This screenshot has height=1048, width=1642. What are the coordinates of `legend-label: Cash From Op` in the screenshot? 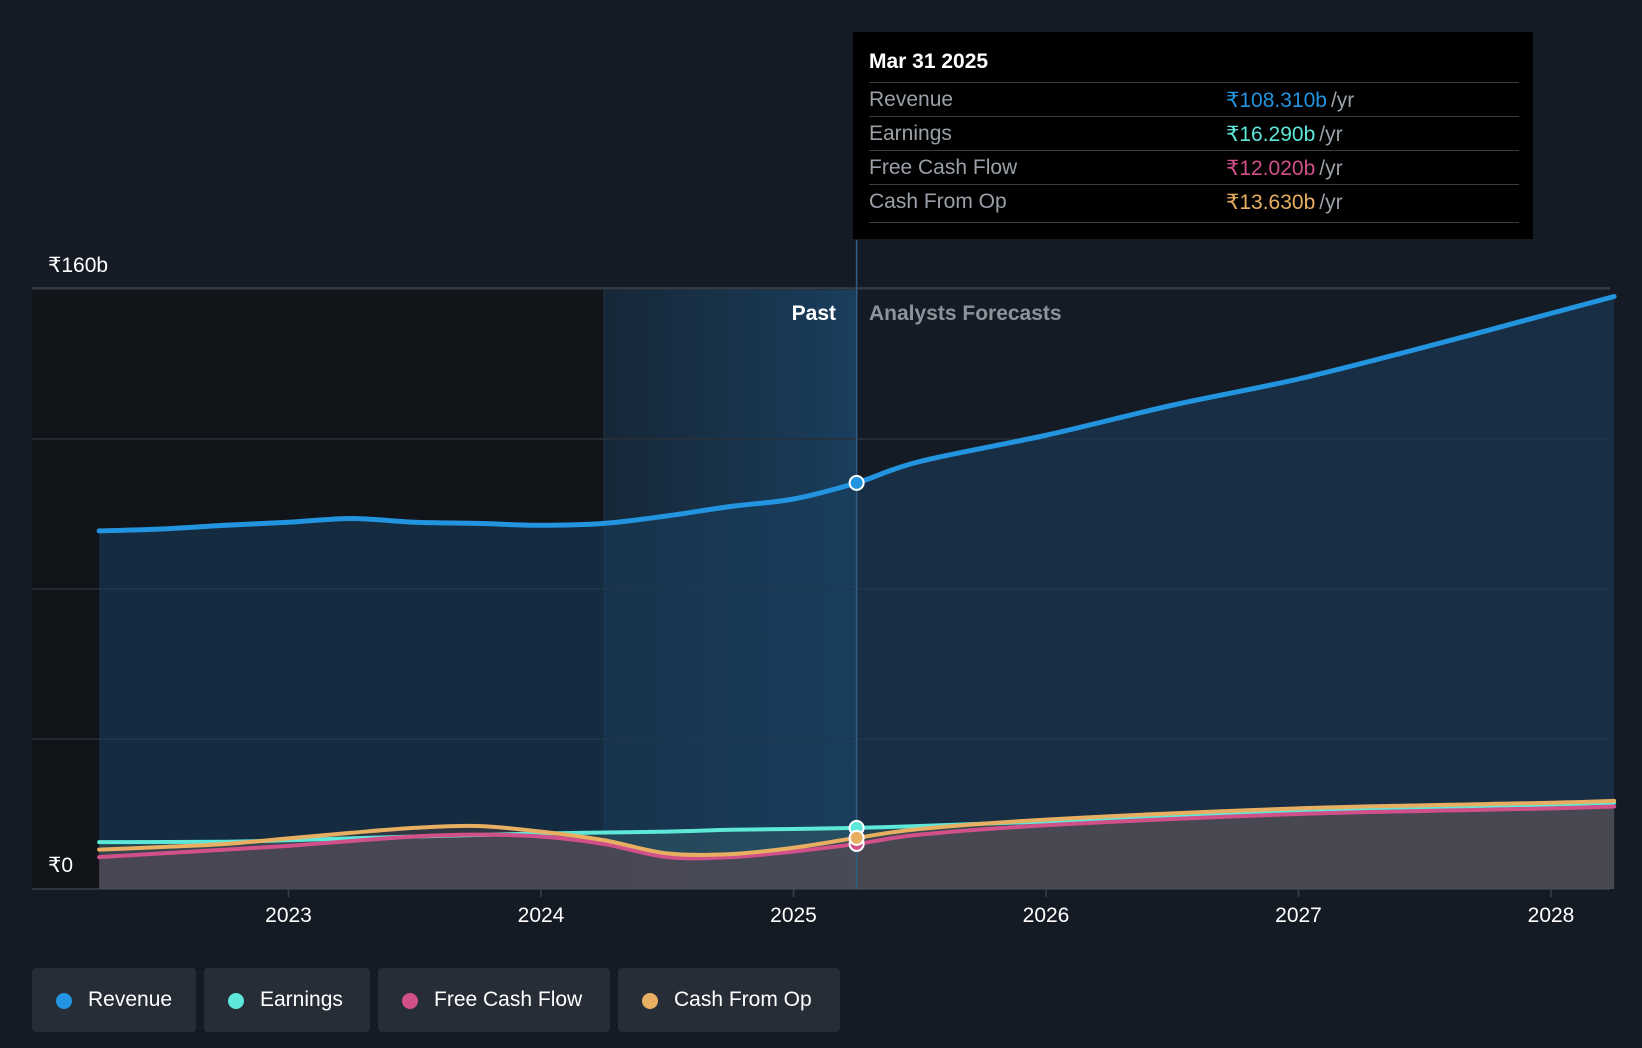 It's located at (743, 999).